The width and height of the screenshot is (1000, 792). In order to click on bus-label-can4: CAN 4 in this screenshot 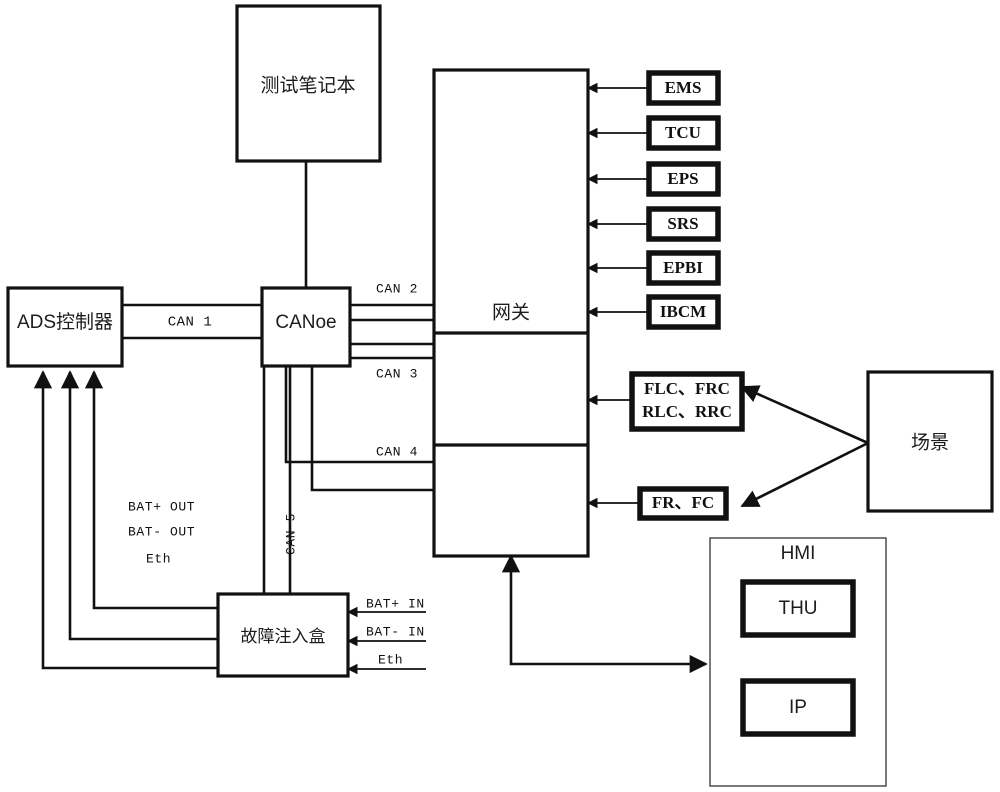, I will do `click(397, 451)`.